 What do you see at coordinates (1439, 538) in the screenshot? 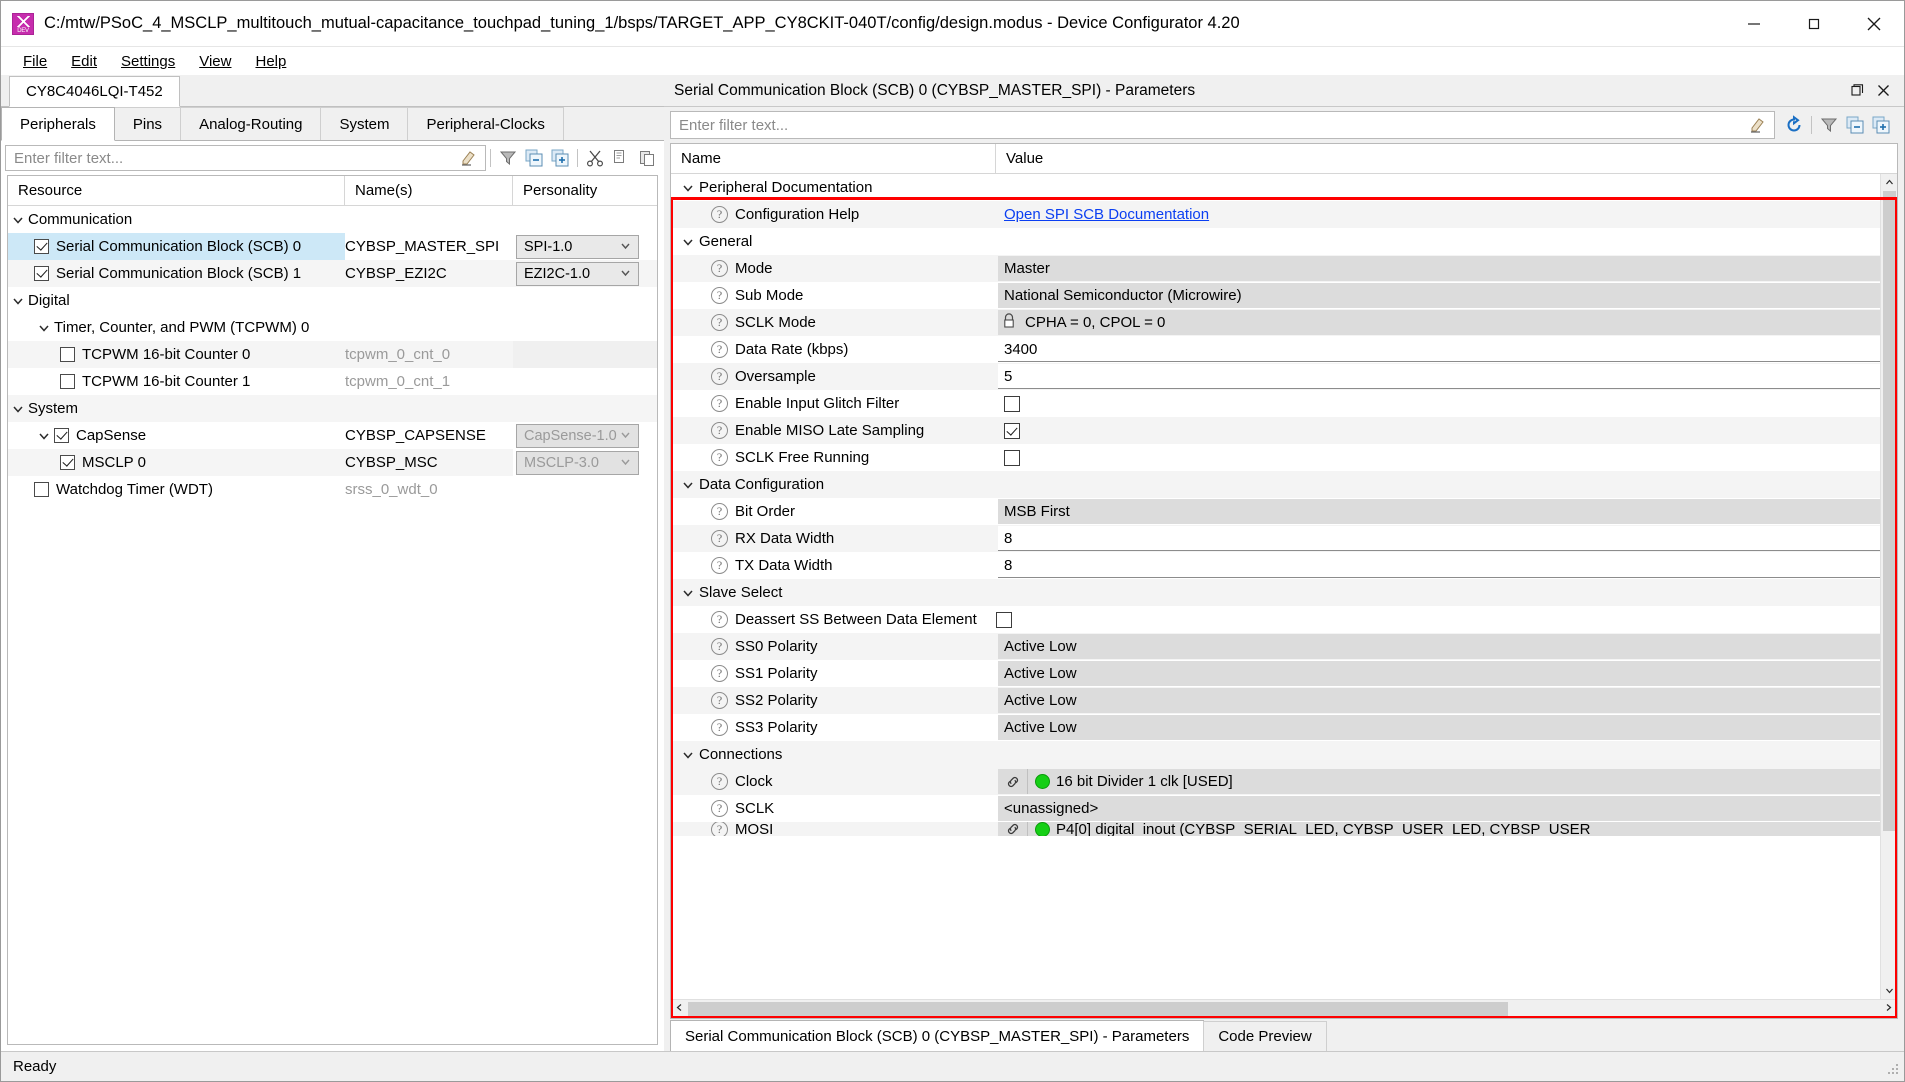
I see `rx-data-width-input: 8` at bounding box center [1439, 538].